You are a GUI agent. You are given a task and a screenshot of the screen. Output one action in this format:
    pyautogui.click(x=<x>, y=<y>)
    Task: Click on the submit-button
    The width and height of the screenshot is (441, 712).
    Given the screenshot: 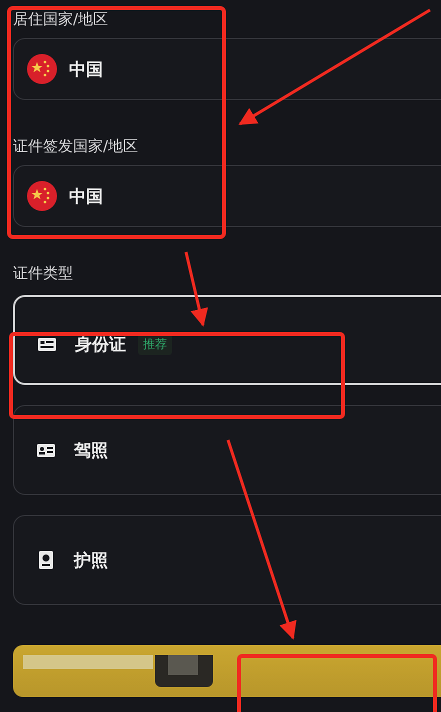 What is the action you would take?
    pyautogui.click(x=227, y=671)
    